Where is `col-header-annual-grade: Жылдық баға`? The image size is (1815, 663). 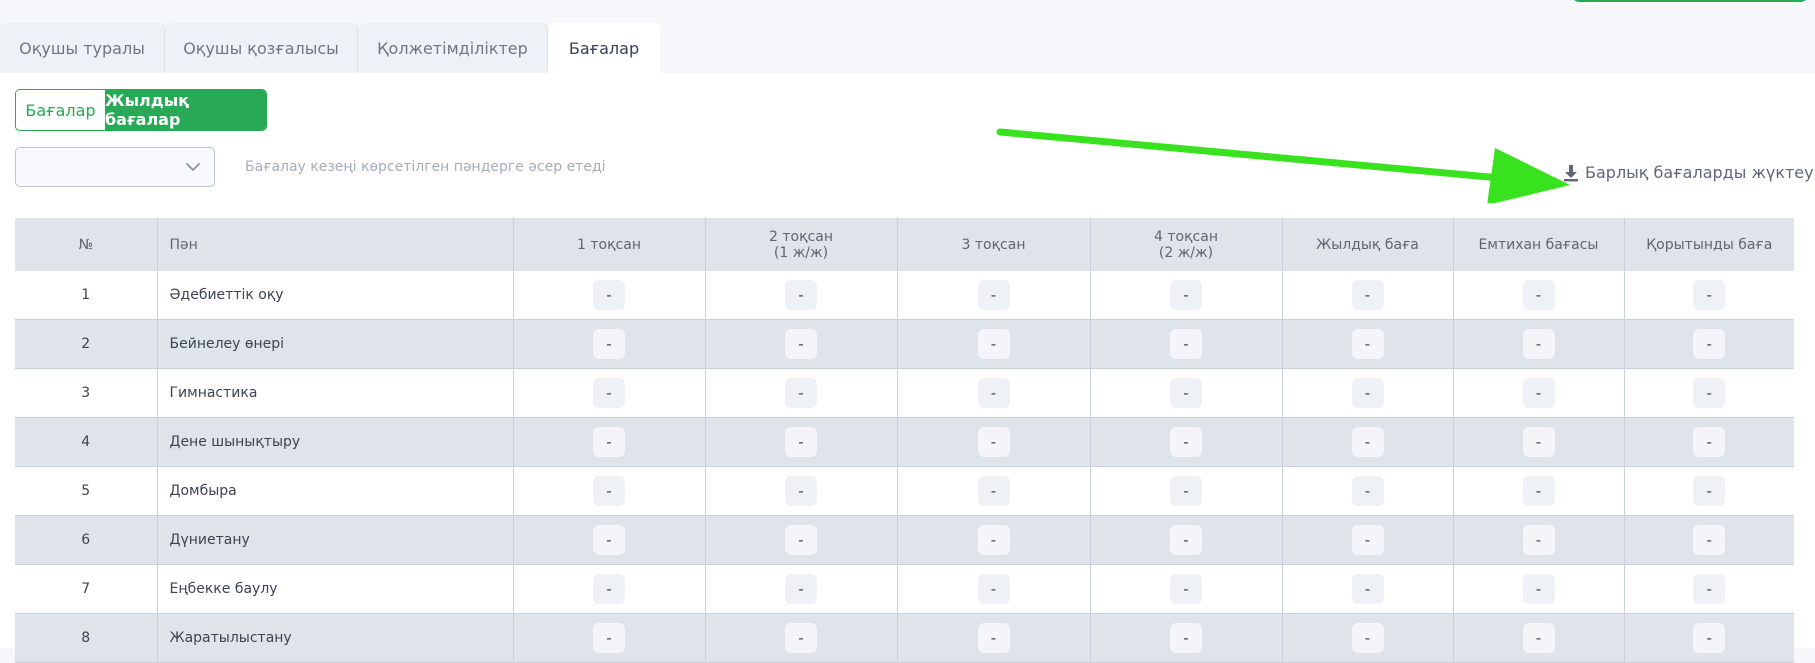
col-header-annual-grade: Жылдық баға is located at coordinates (1368, 244).